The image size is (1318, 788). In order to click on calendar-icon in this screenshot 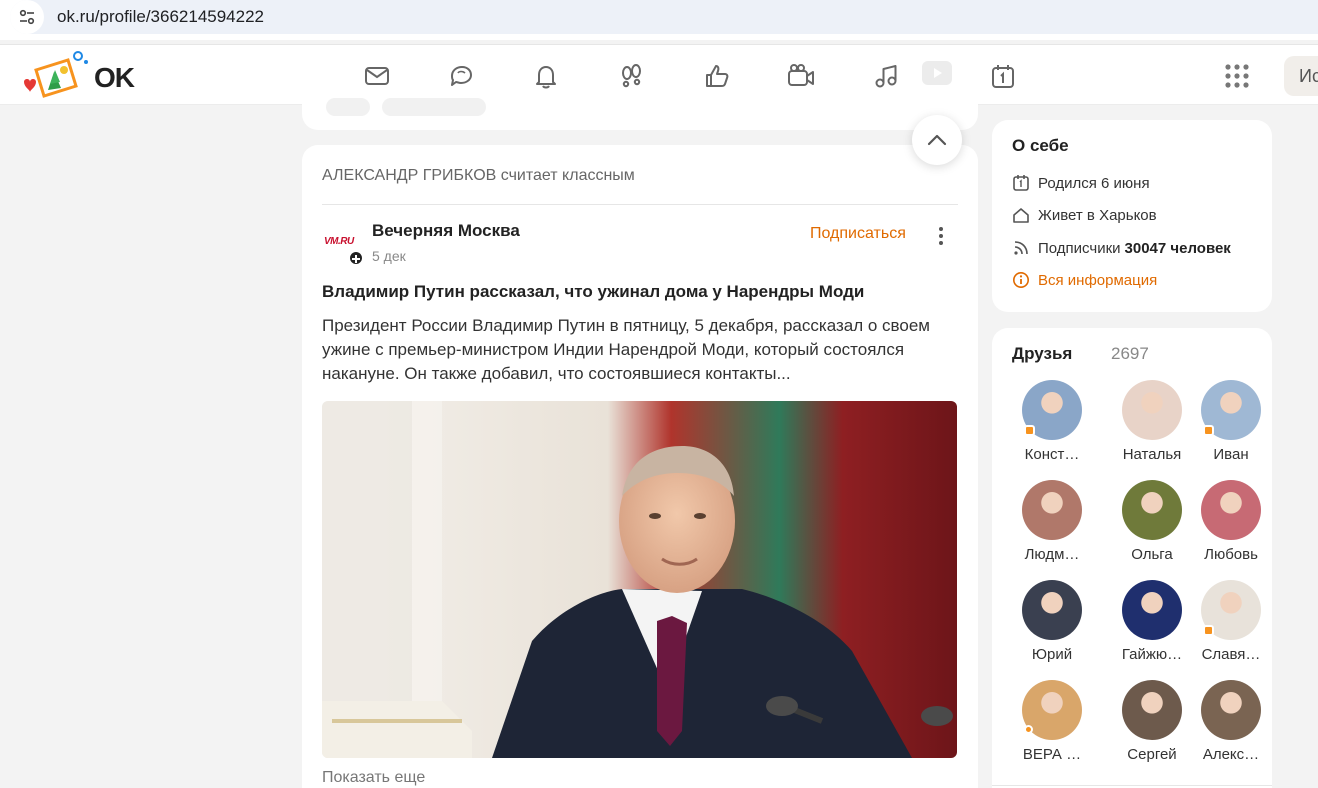, I will do `click(1021, 183)`.